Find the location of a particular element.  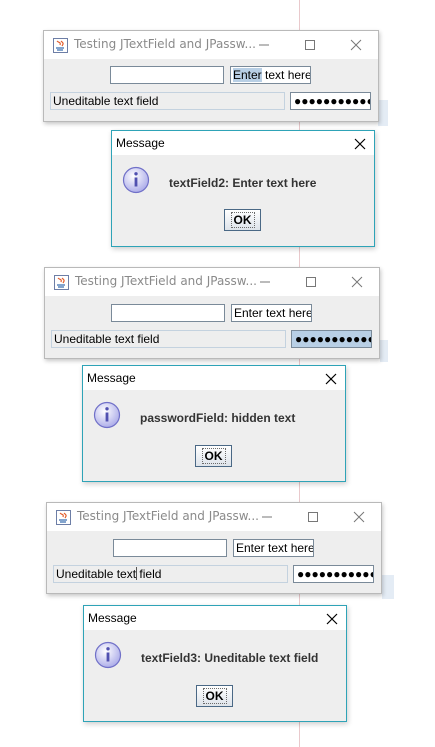

text-field-2-rest: text here is located at coordinates (286, 75).